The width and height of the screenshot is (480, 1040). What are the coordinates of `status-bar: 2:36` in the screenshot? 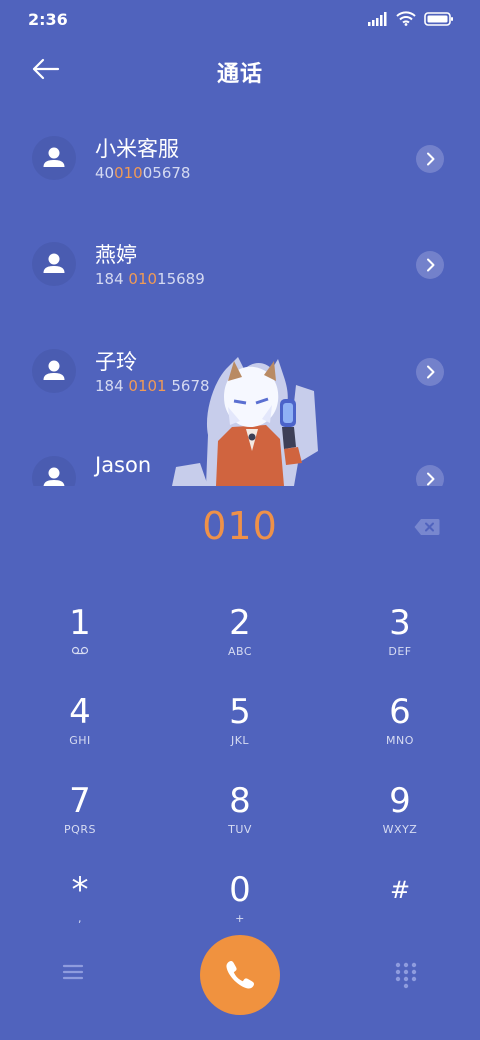 It's located at (240, 20).